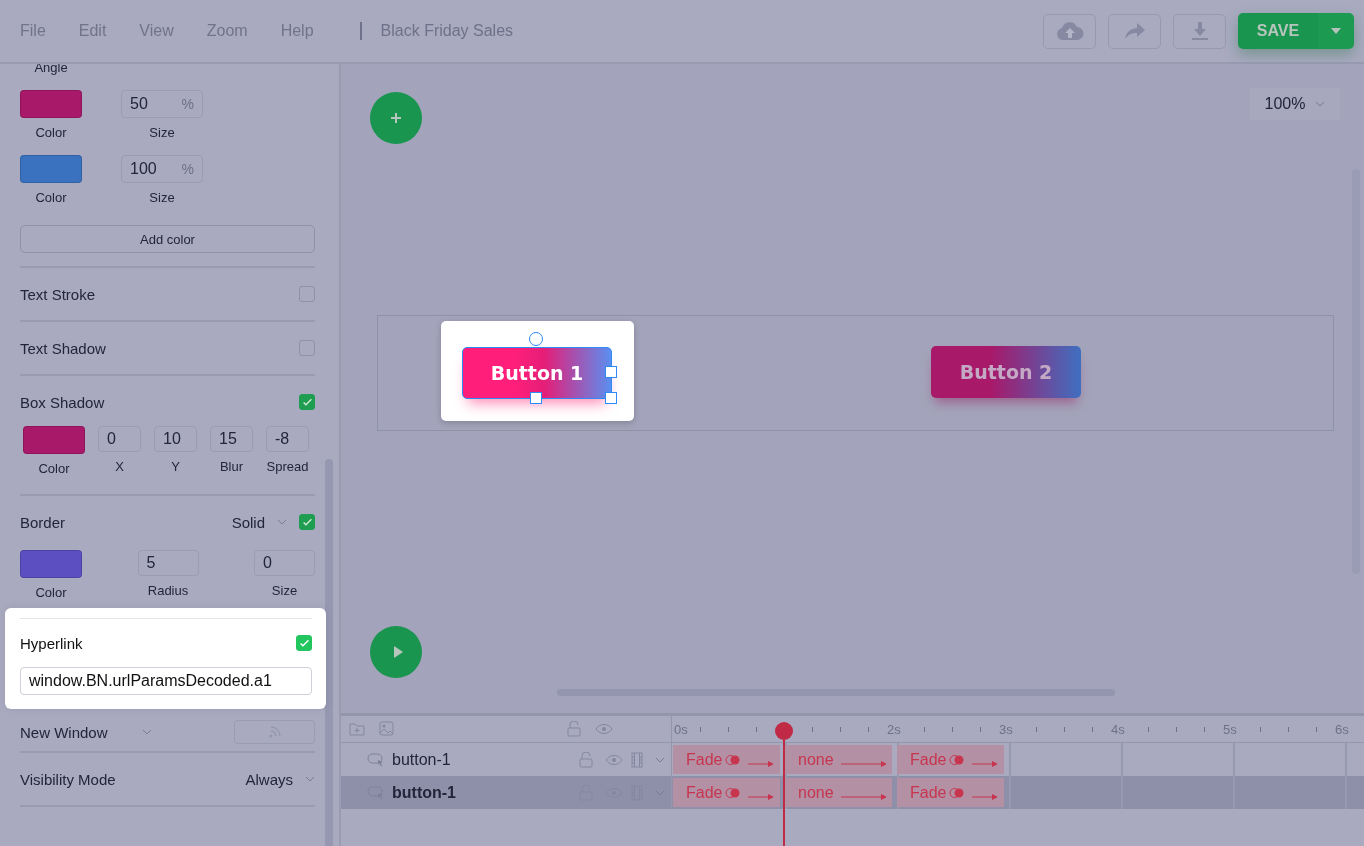 Image resolution: width=1364 pixels, height=846 pixels. I want to click on time-label: 6s, so click(1342, 729).